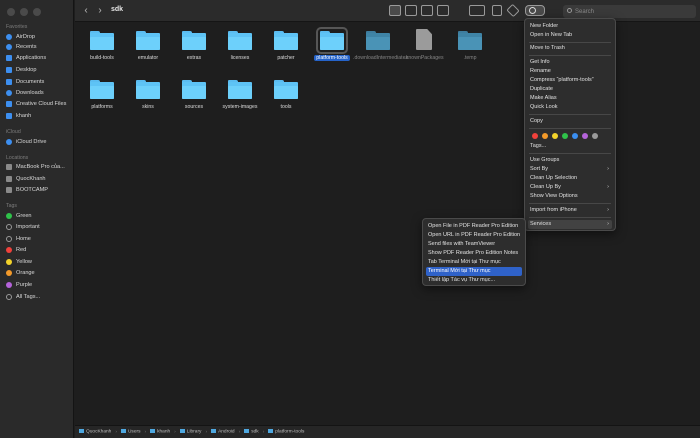 The width and height of the screenshot is (700, 438). Describe the element at coordinates (595, 136) in the screenshot. I see `tag-gray-dot` at that location.